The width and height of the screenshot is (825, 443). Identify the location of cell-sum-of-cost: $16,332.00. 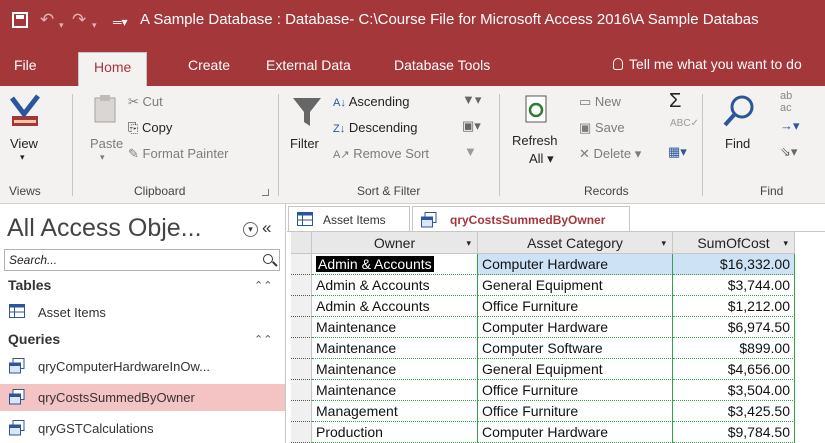
(734, 264).